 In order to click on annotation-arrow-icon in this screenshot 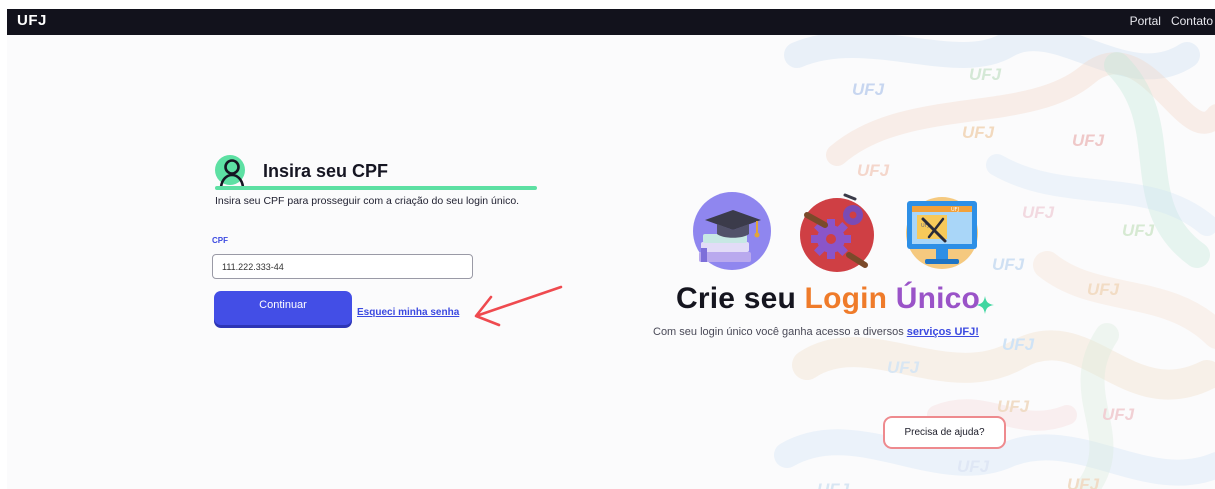, I will do `click(518, 306)`.